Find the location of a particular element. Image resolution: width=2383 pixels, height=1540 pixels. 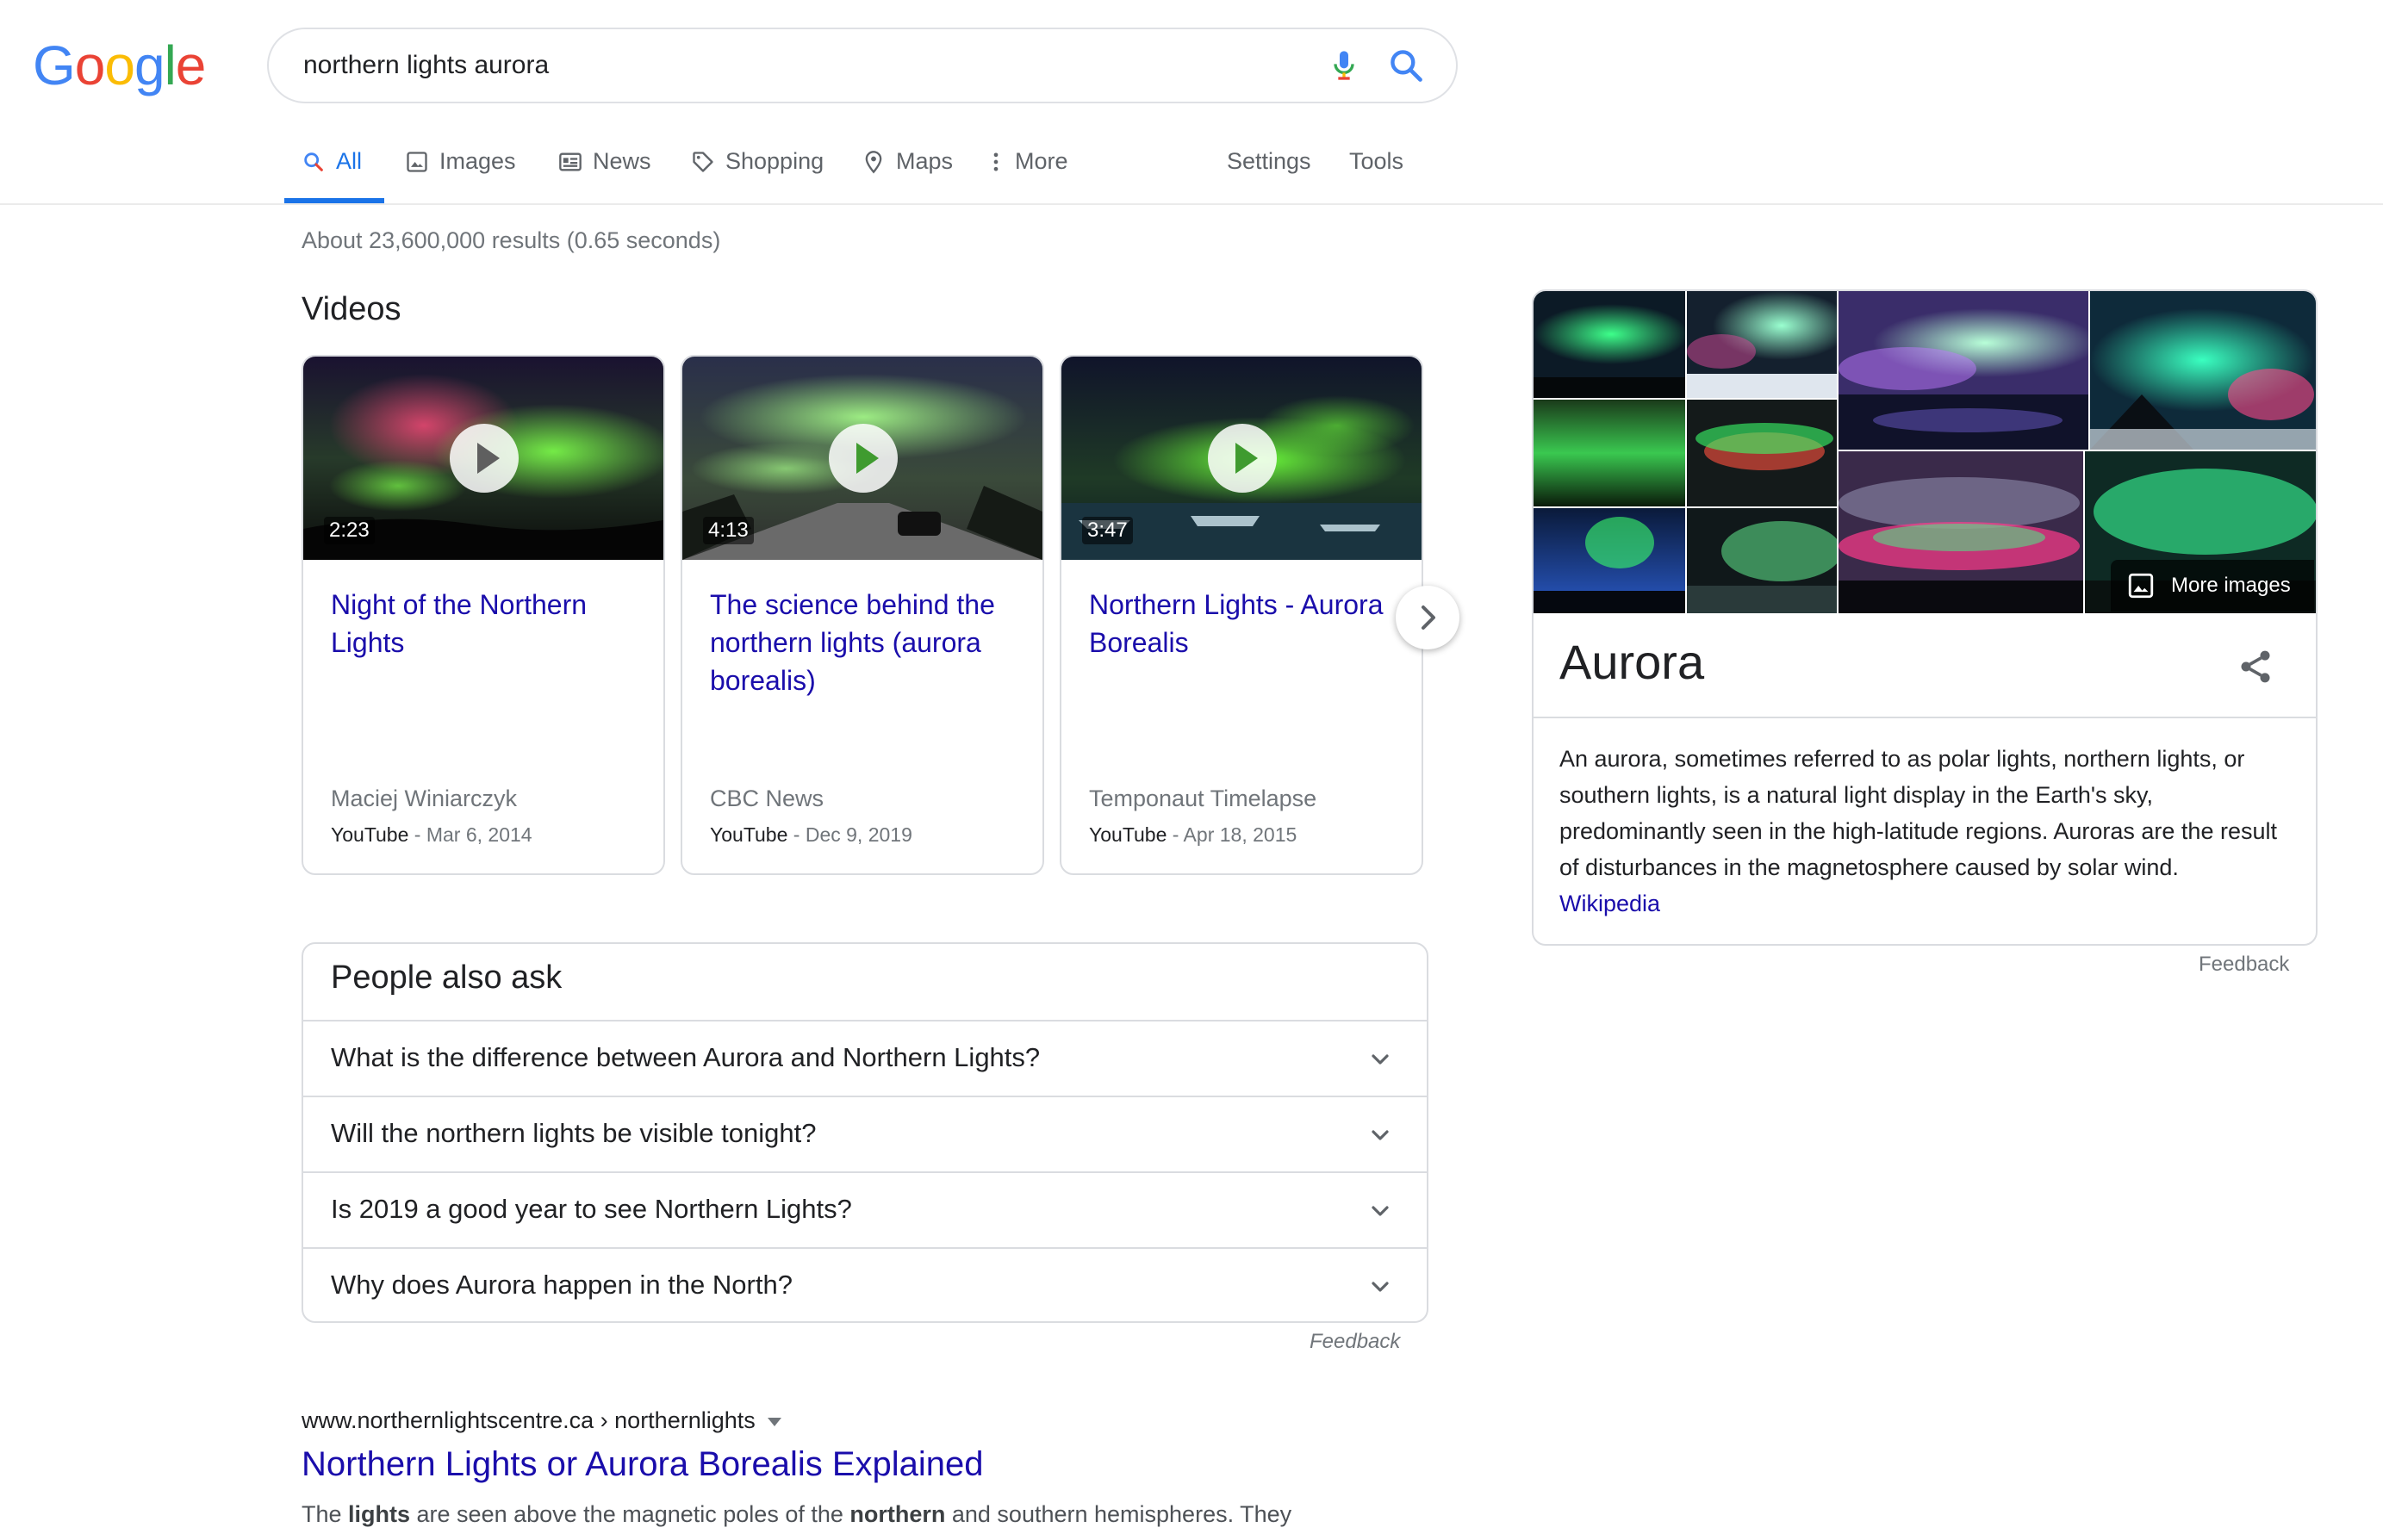

google-logo: Google is located at coordinates (119, 65).